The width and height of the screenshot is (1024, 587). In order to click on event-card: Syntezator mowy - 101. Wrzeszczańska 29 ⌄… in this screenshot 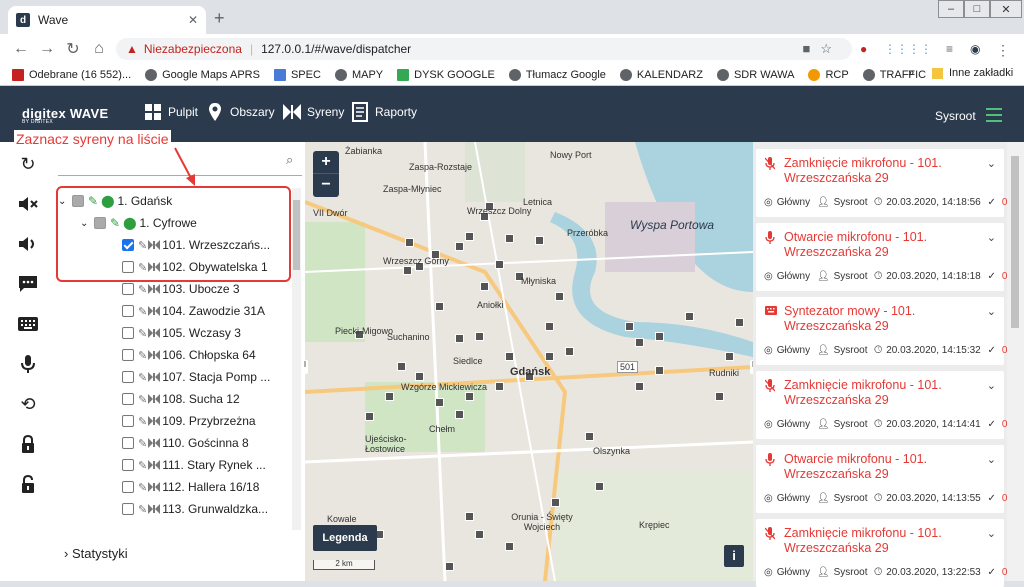, I will do `click(886, 331)`.